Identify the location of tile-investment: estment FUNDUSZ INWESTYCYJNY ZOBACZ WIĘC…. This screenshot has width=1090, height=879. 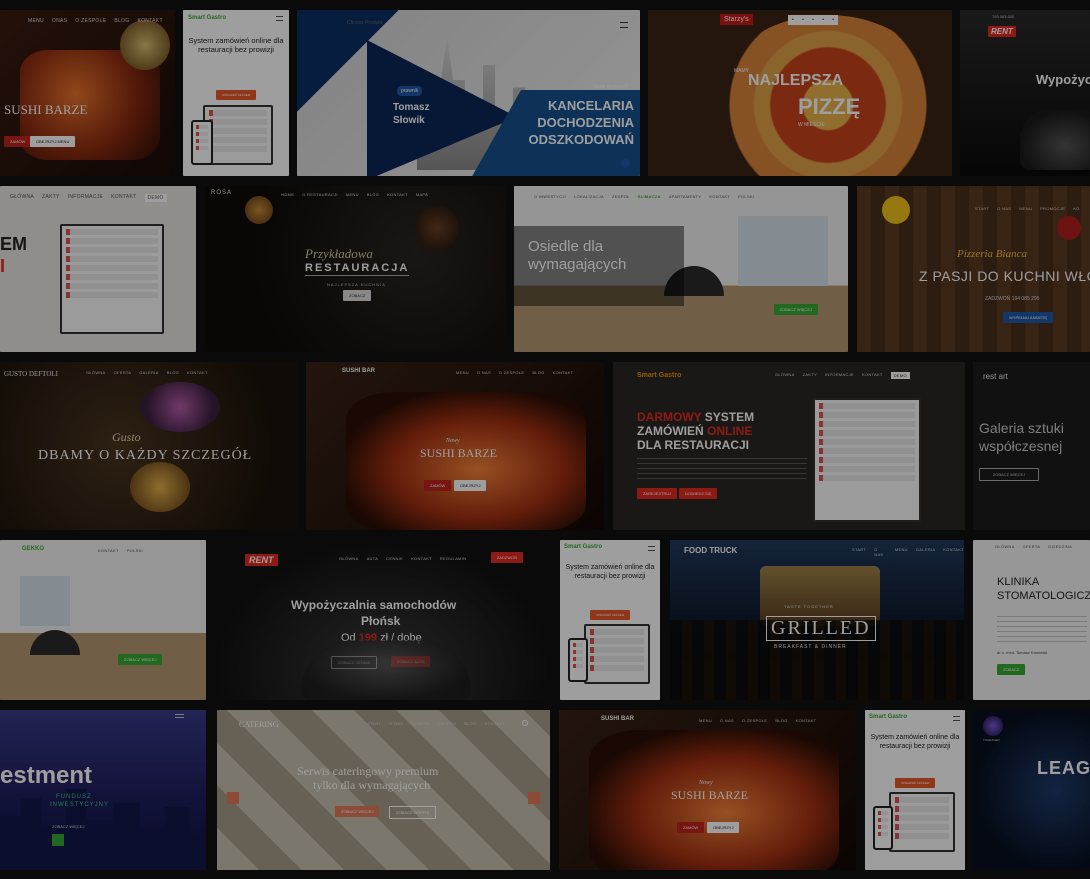
(103, 790).